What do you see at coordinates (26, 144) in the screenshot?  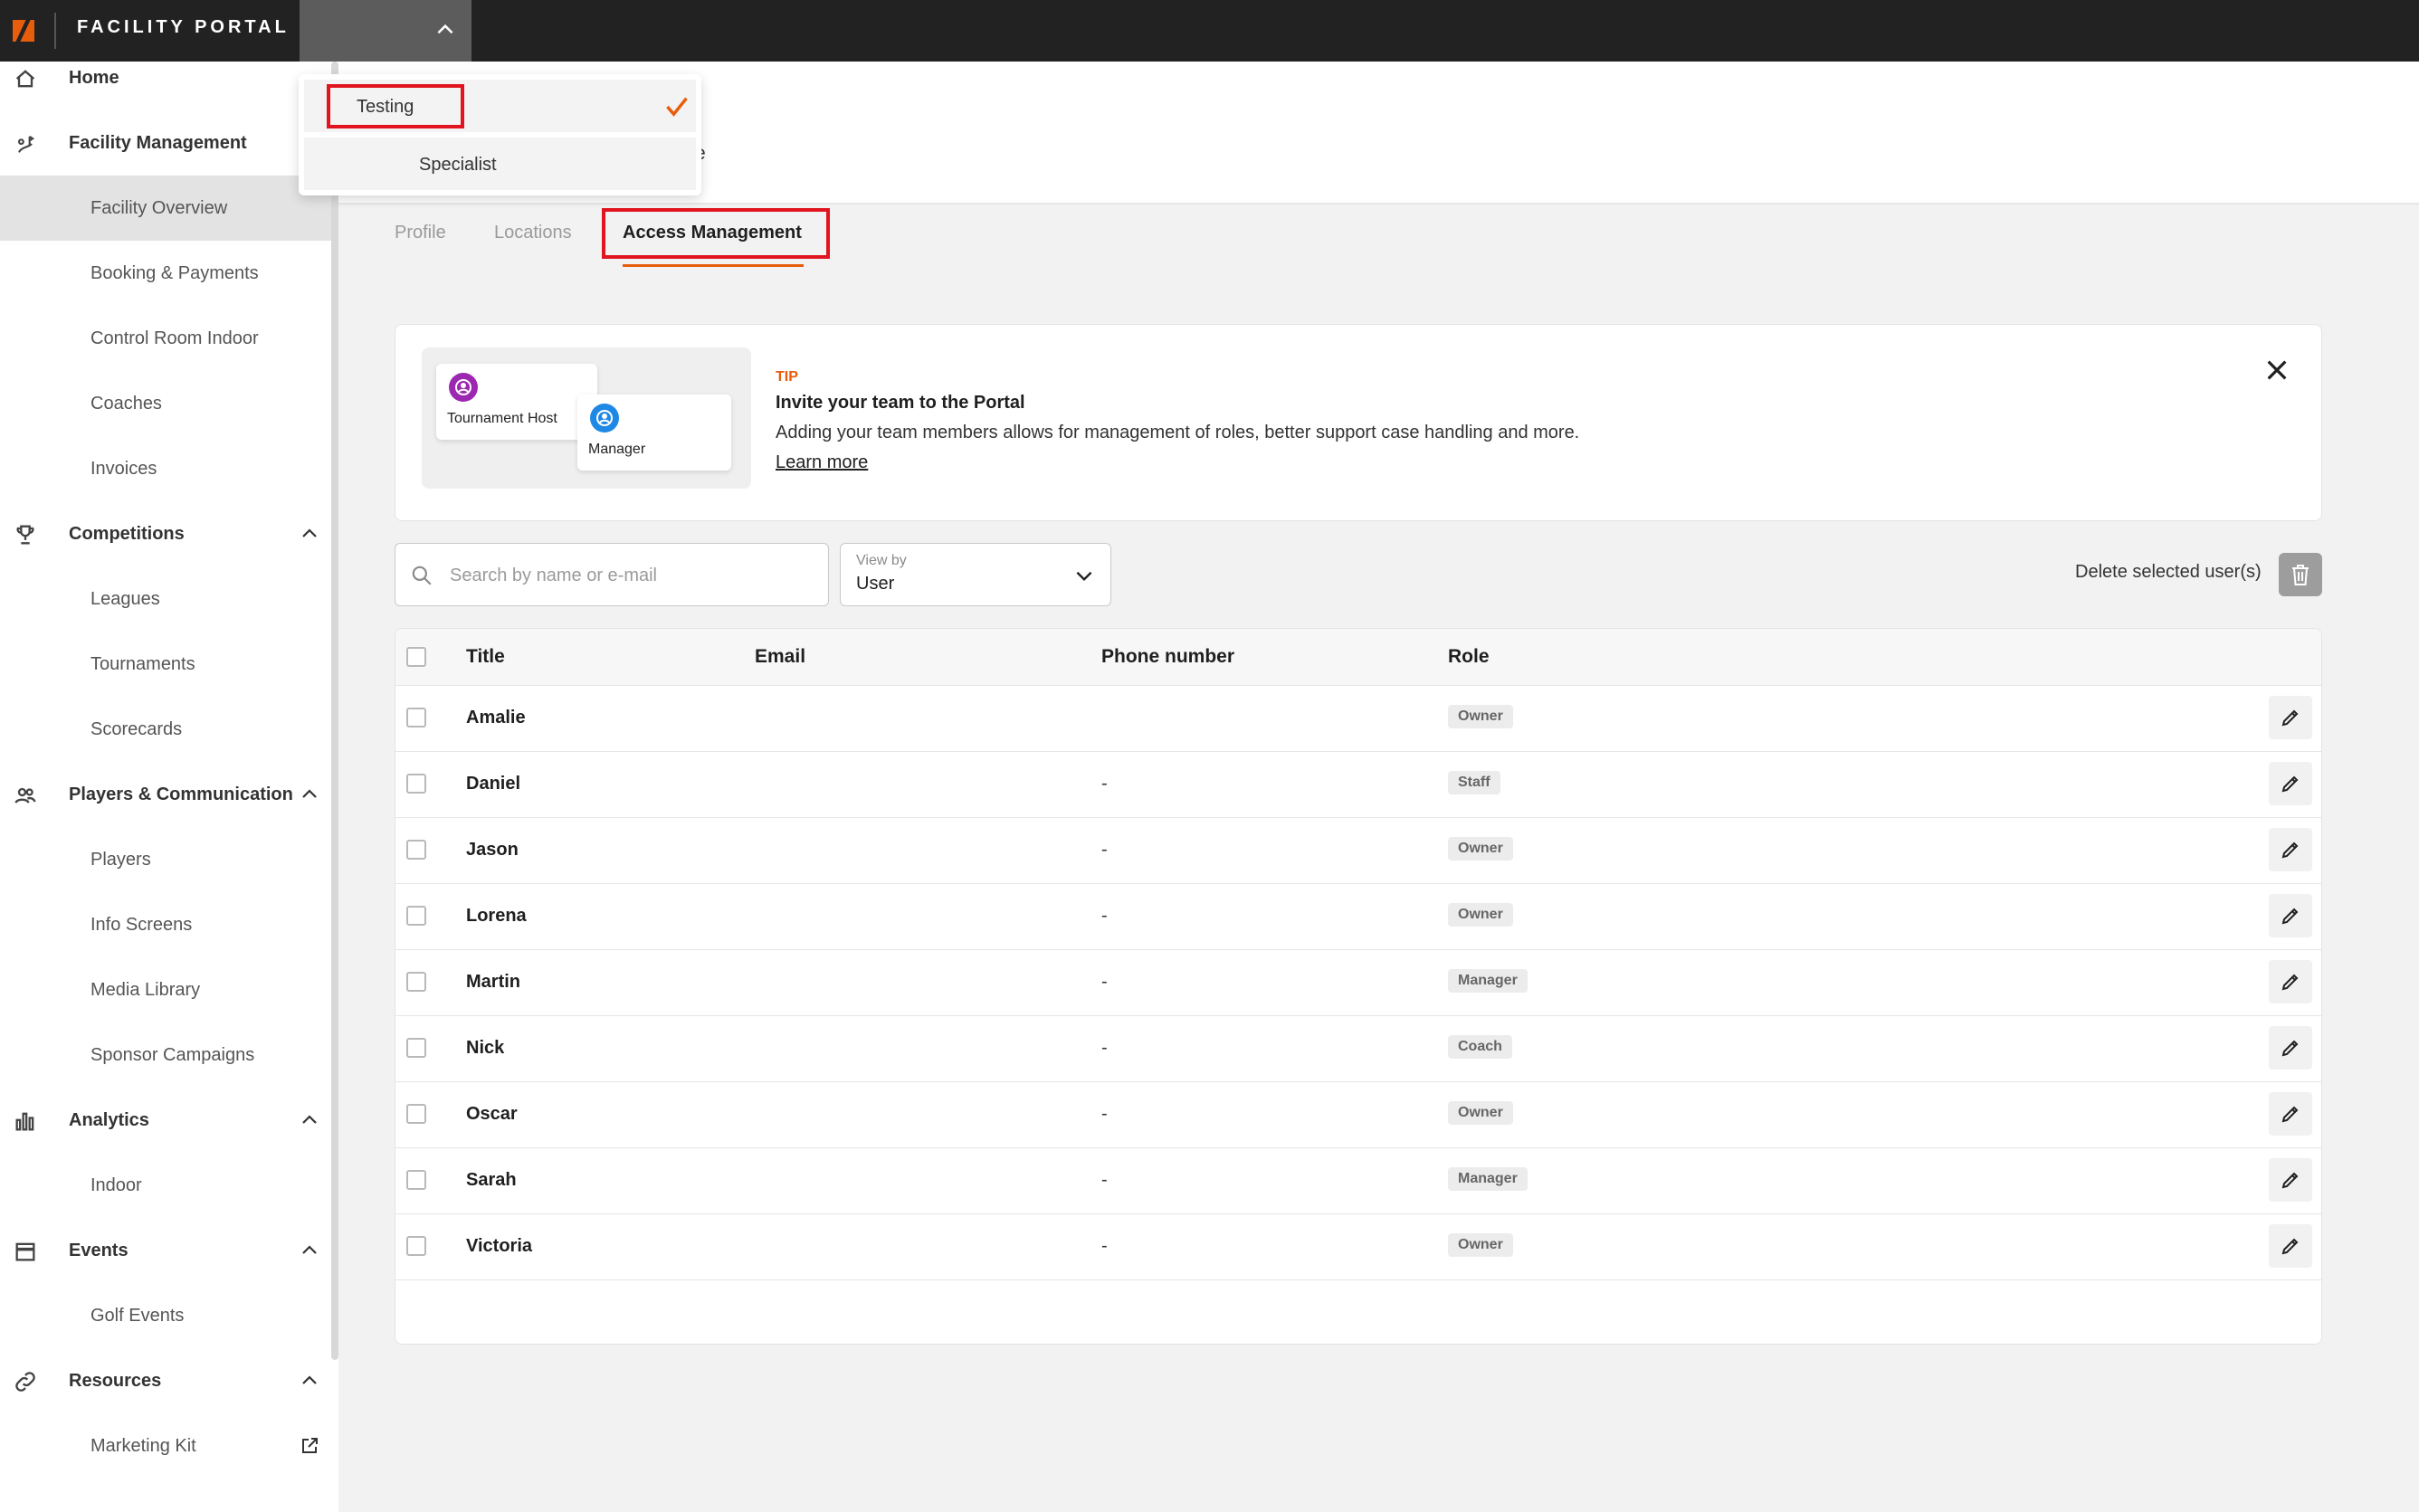 I see `facility-icon` at bounding box center [26, 144].